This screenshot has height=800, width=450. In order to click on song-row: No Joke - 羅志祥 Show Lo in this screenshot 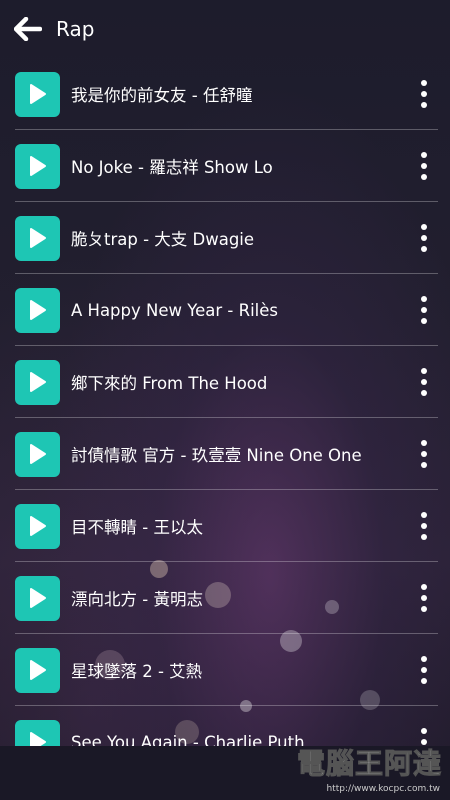, I will do `click(225, 166)`.